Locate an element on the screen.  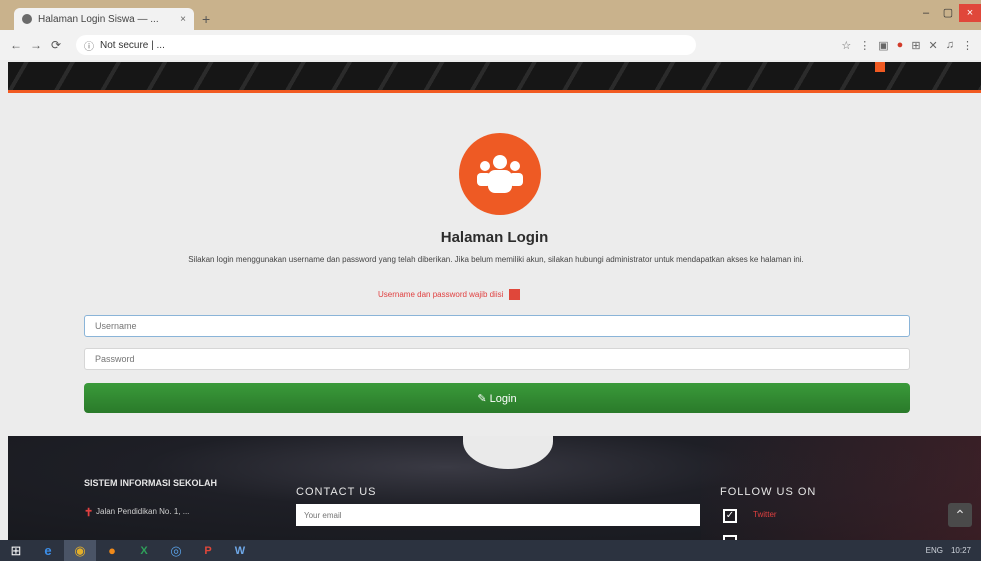
extension-grid-icon: ⊞ is located at coordinates (915, 45).